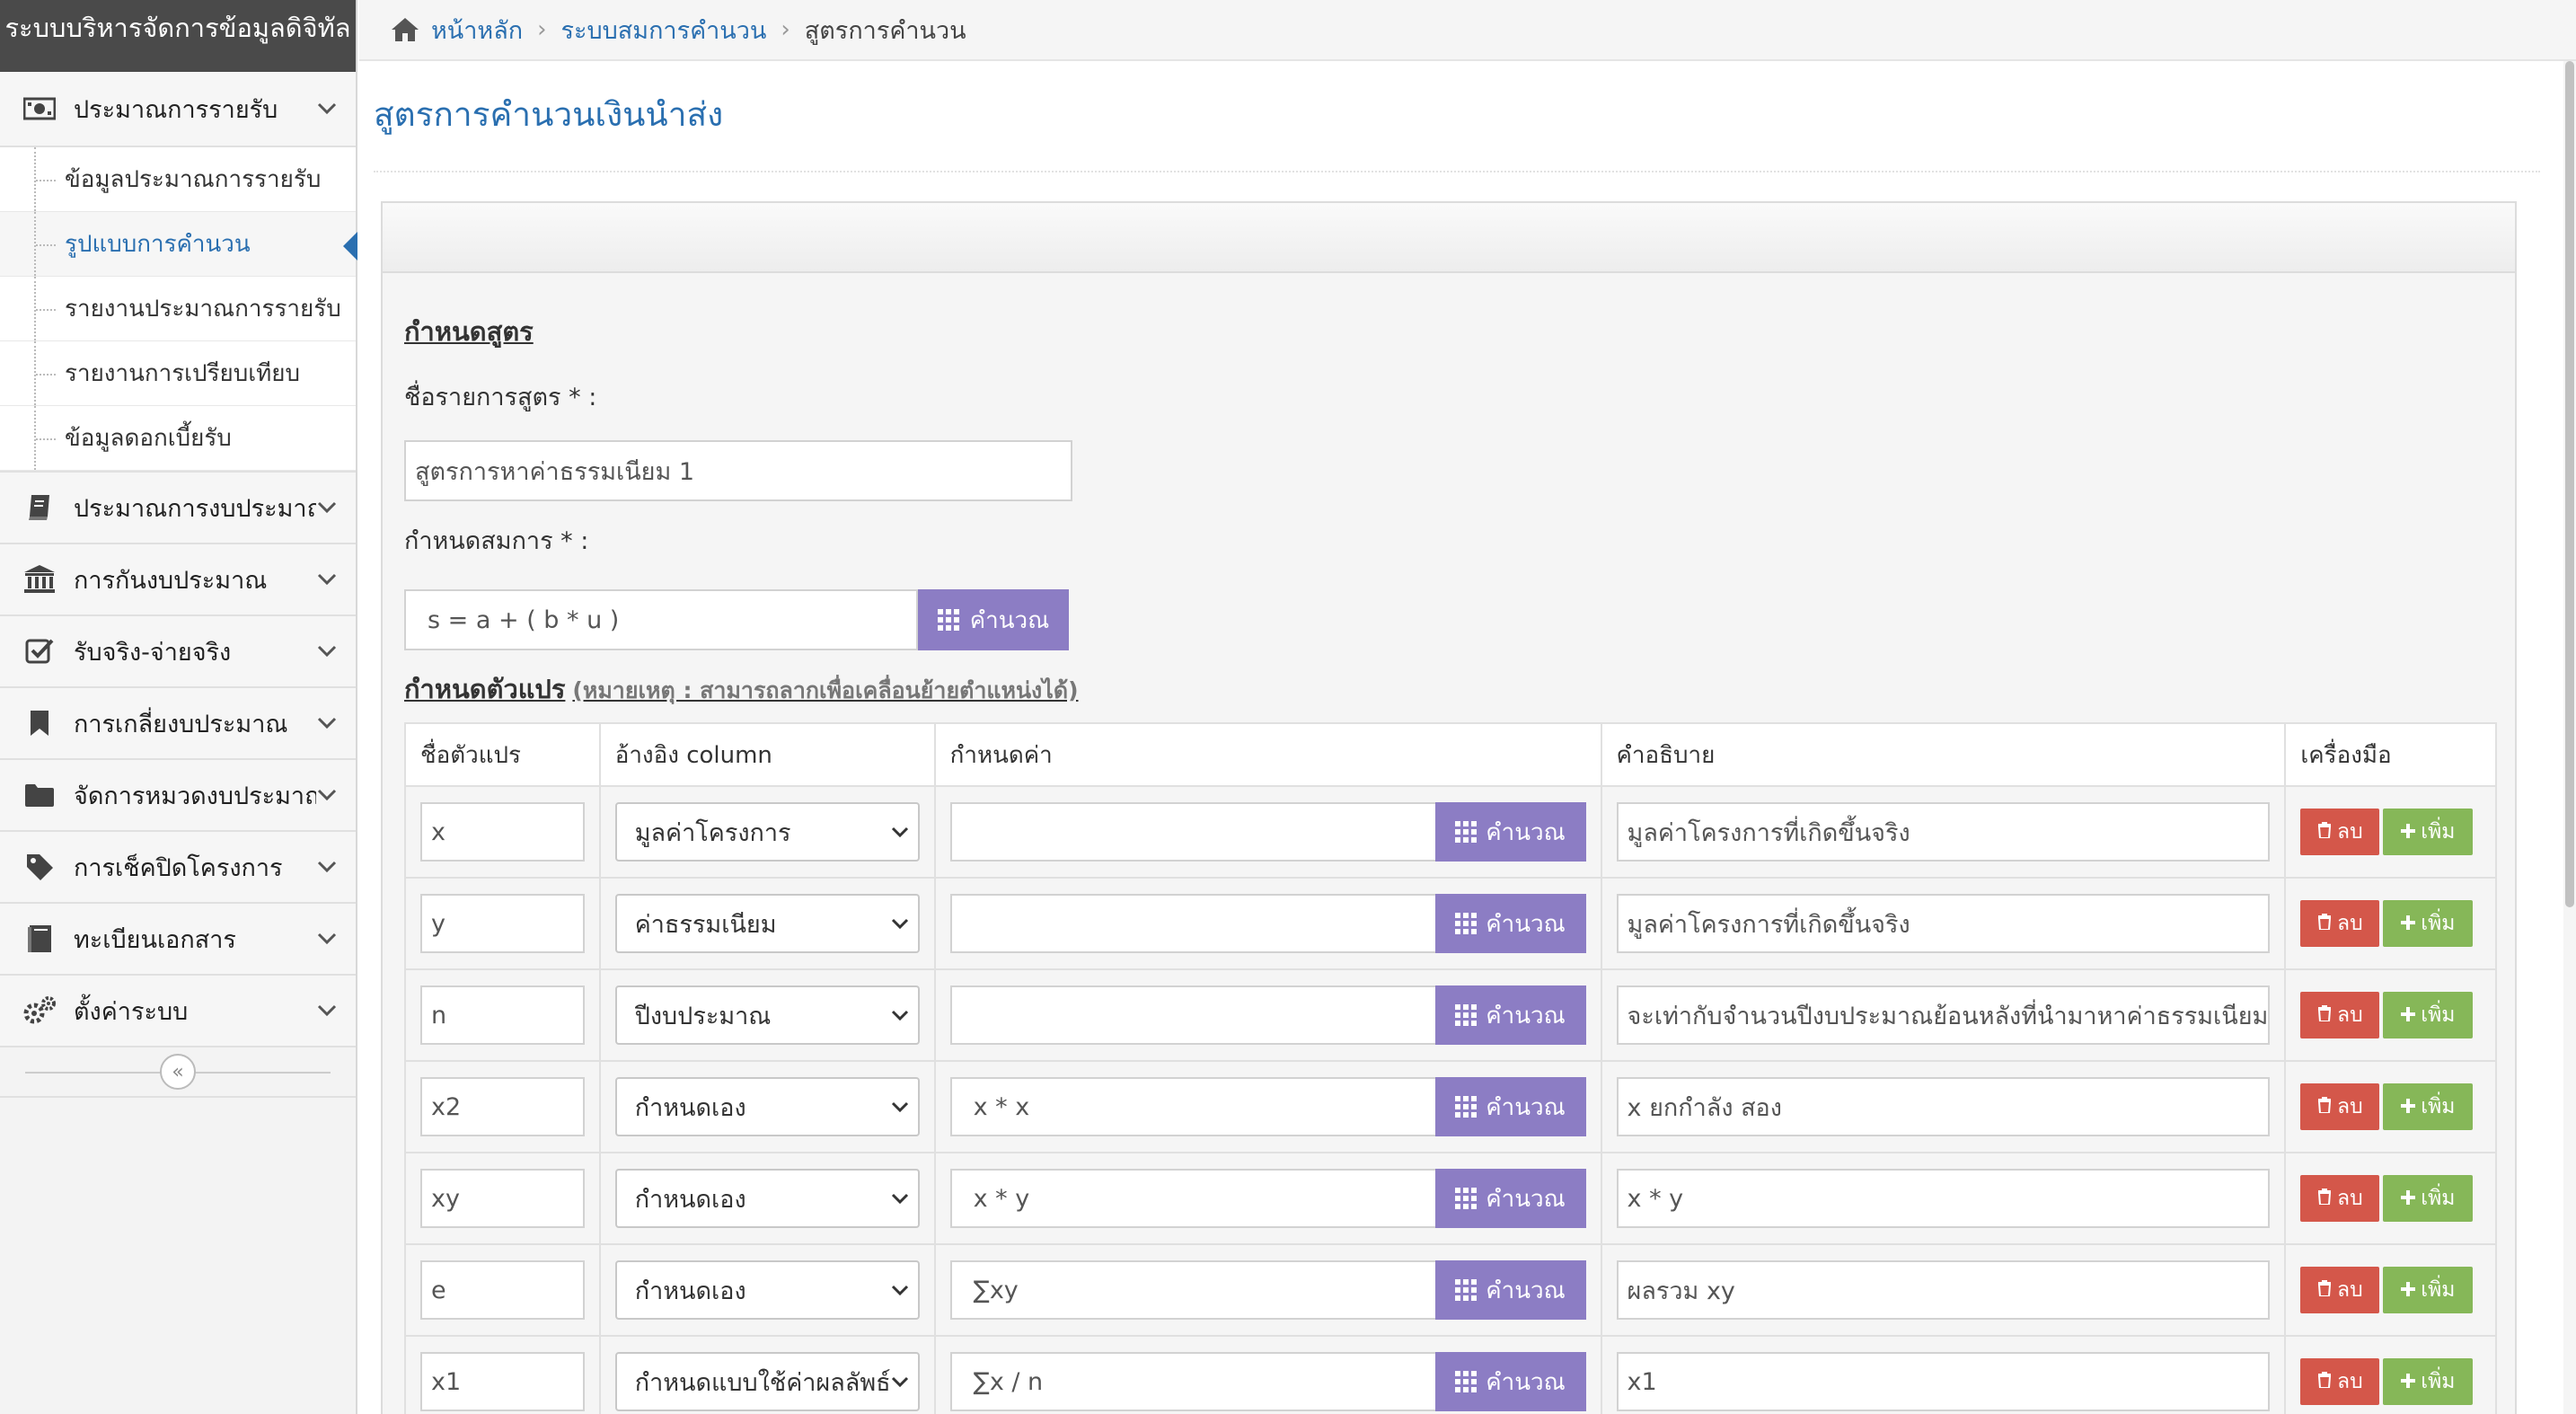 The height and width of the screenshot is (1414, 2576). Describe the element at coordinates (2350, 832) in the screenshot. I see `delete-label: ลบ` at that location.